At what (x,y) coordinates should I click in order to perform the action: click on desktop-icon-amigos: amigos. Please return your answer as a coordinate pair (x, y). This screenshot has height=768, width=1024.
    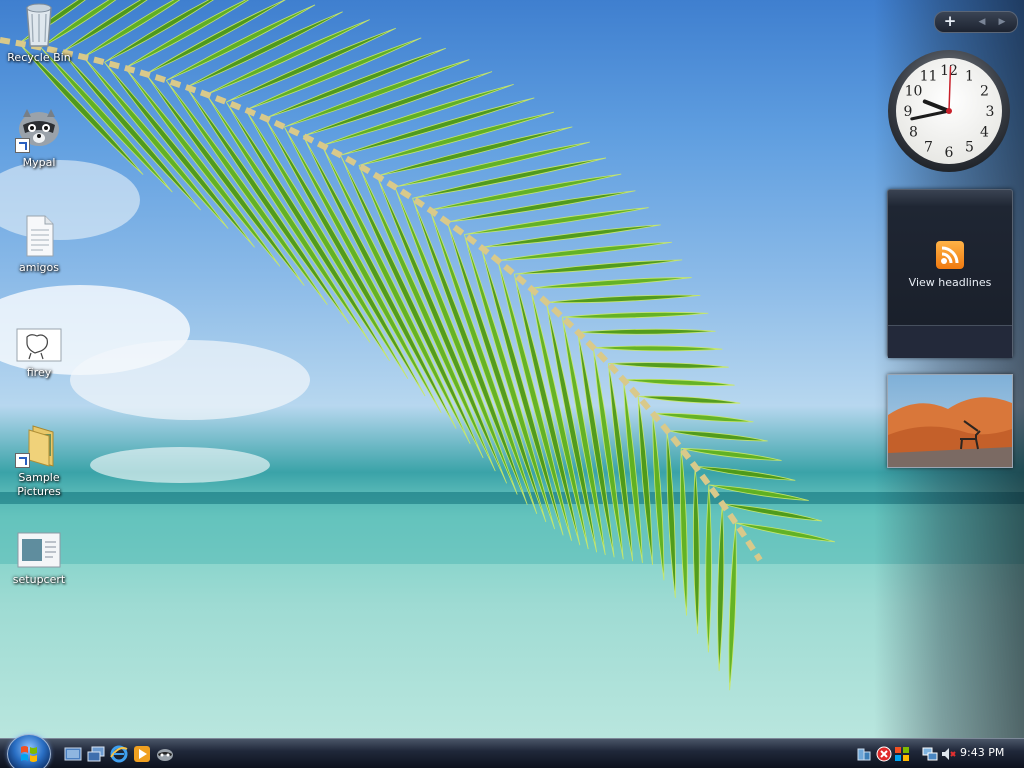
    Looking at the image, I should click on (39, 243).